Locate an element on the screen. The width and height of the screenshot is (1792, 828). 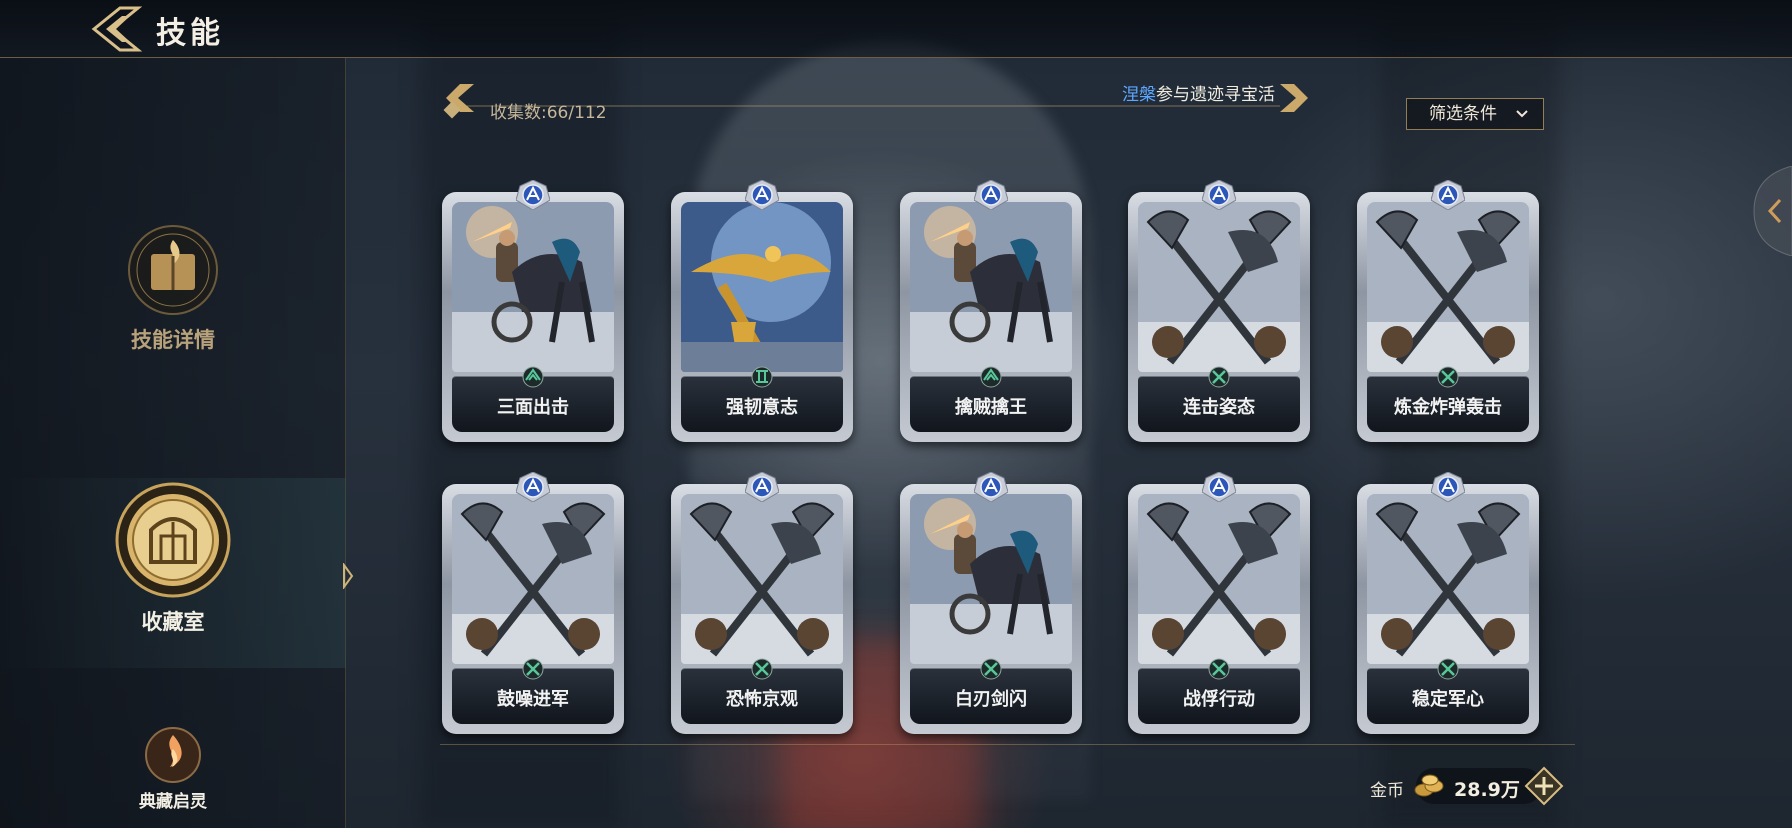
skill-card: 炼金炸弹轰击 is located at coordinates (1448, 311).